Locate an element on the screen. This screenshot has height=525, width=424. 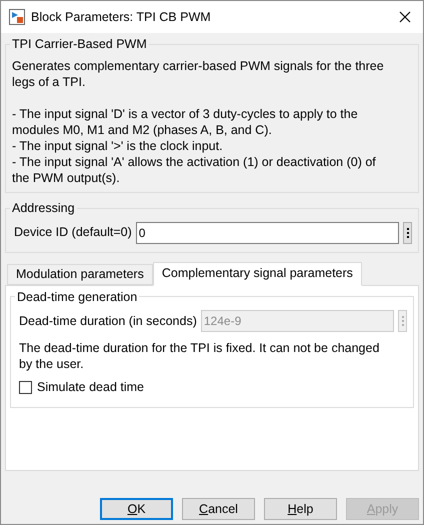
tab: Complementary signal parameters is located at coordinates (257, 274).